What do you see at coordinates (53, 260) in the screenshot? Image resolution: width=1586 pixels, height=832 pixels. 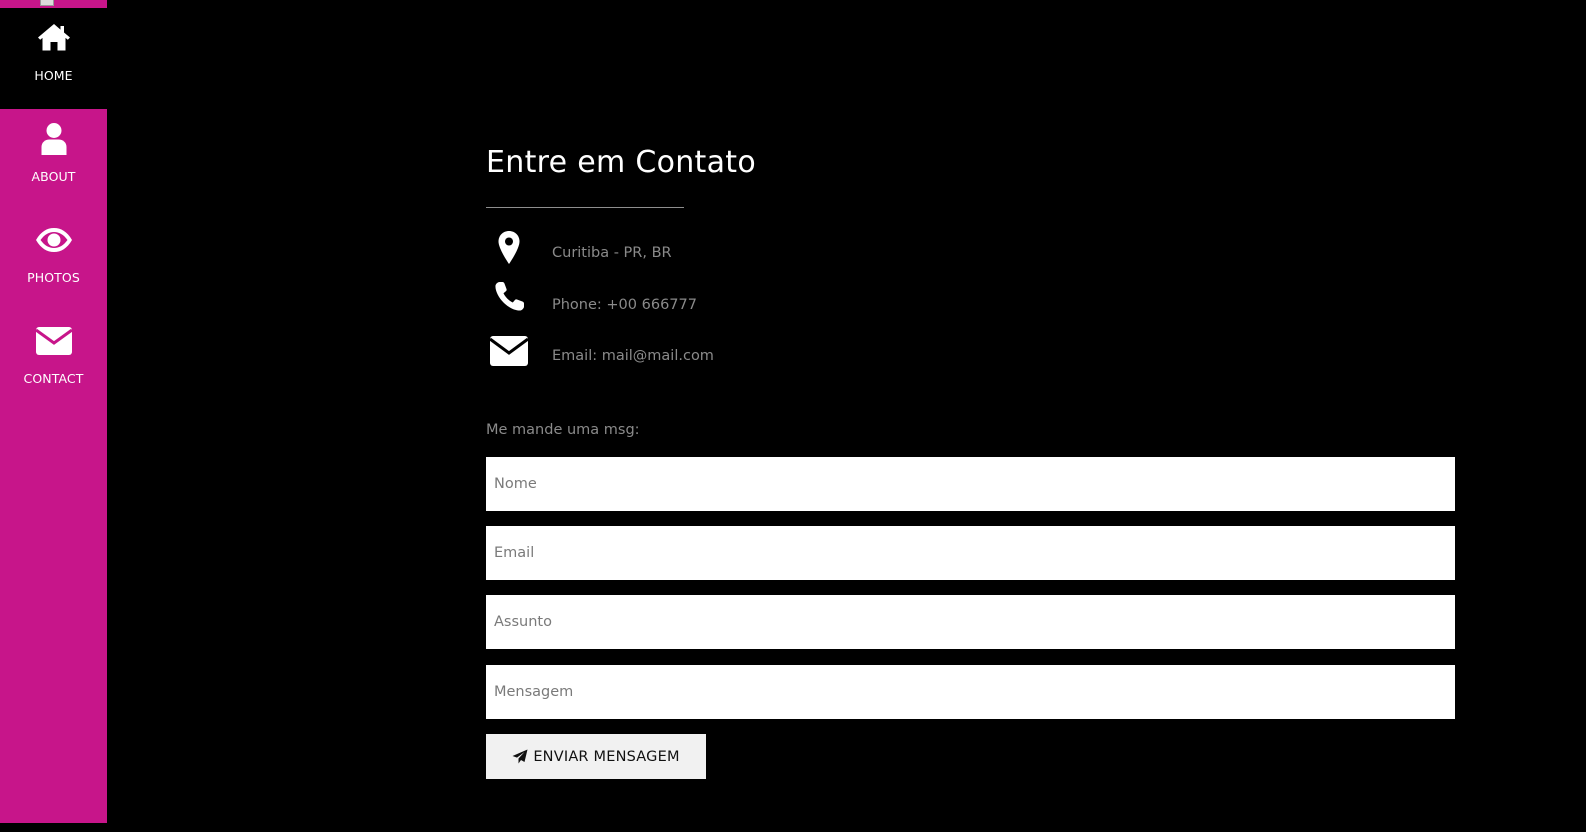 I see `sidebar-item-photos: PHOTOS` at bounding box center [53, 260].